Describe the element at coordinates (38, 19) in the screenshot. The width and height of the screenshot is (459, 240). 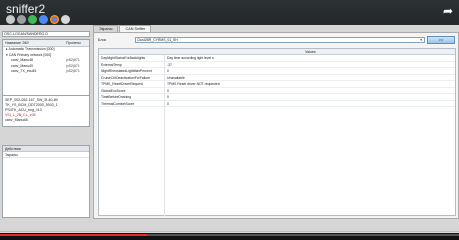
I see `toolbar-icons` at that location.